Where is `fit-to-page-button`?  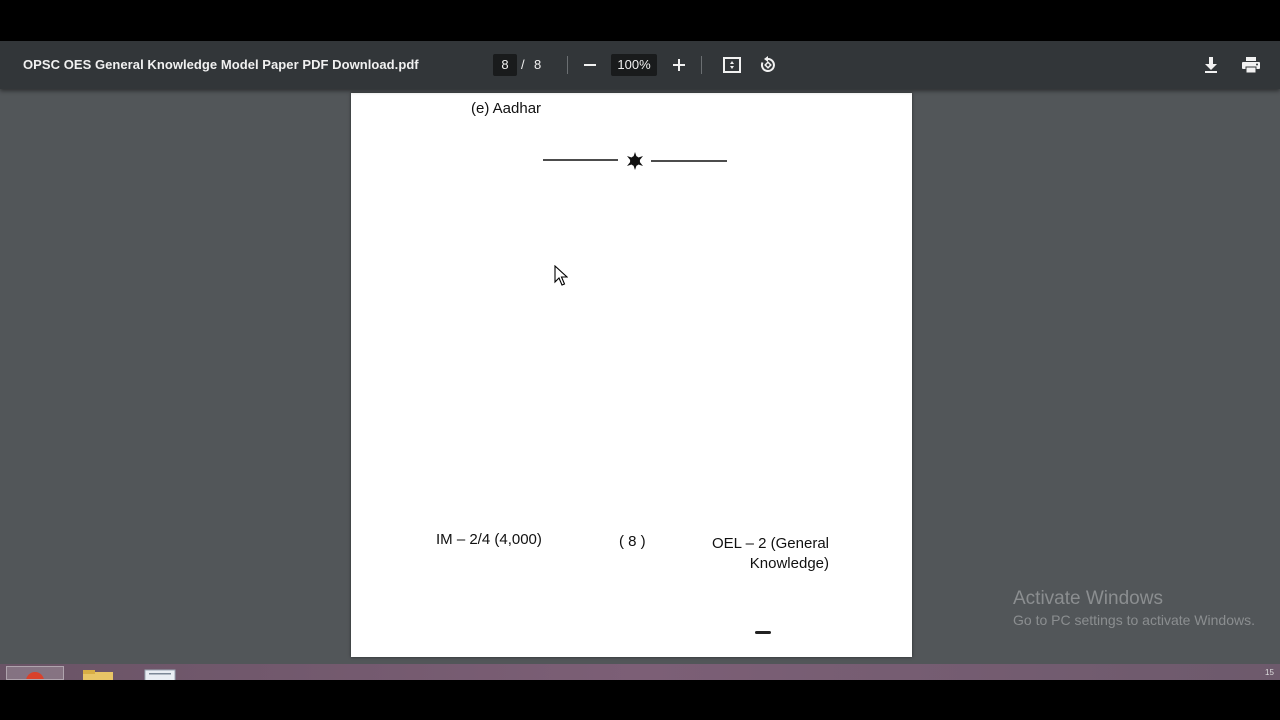 fit-to-page-button is located at coordinates (732, 65).